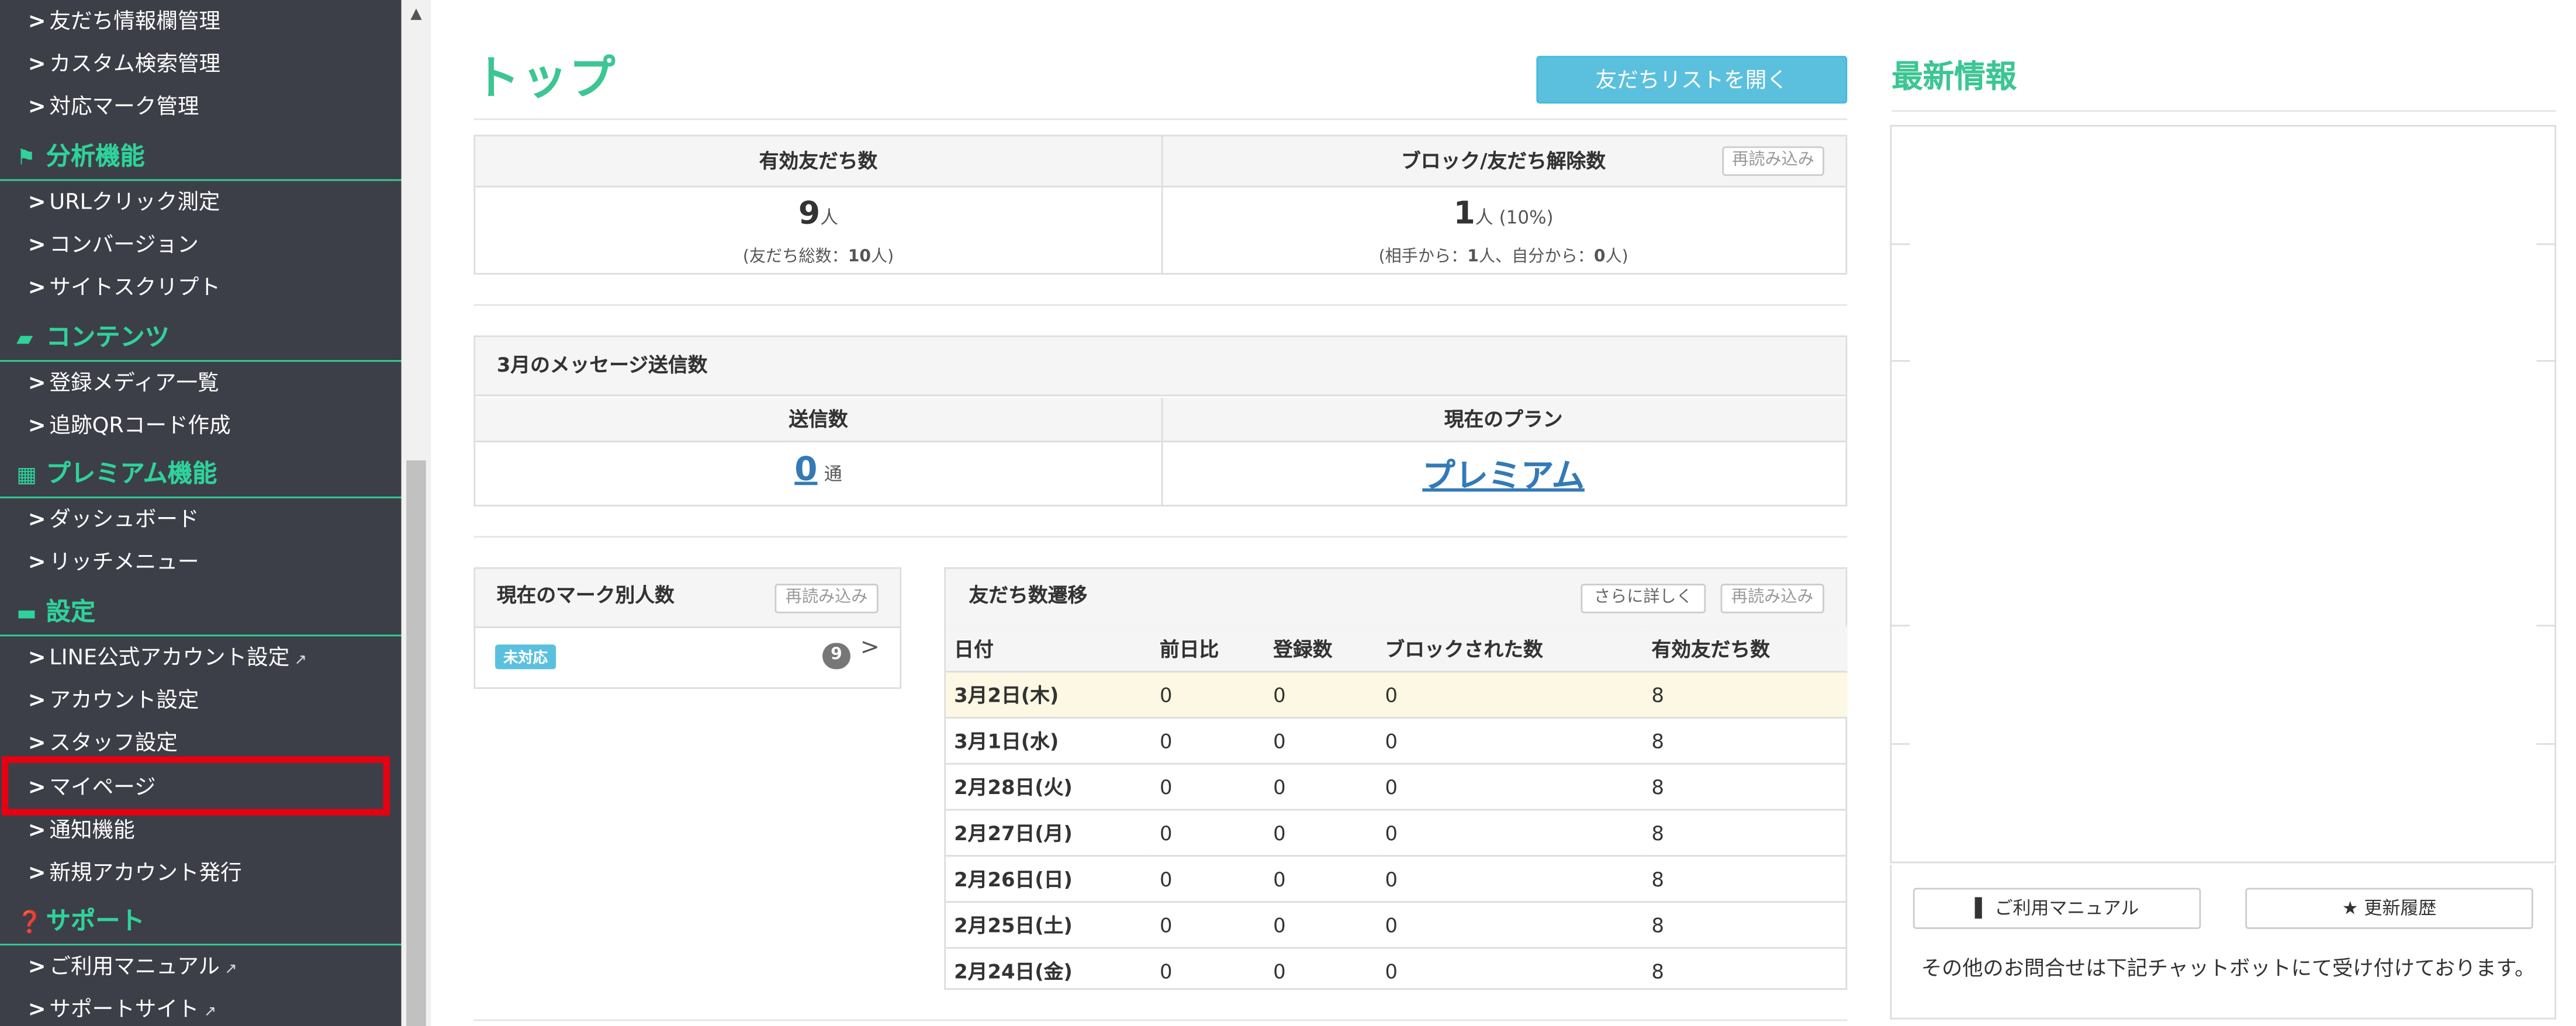 This screenshot has height=1026, width=2576. Describe the element at coordinates (1503, 476) in the screenshot. I see `plan-link: プレミアム` at that location.